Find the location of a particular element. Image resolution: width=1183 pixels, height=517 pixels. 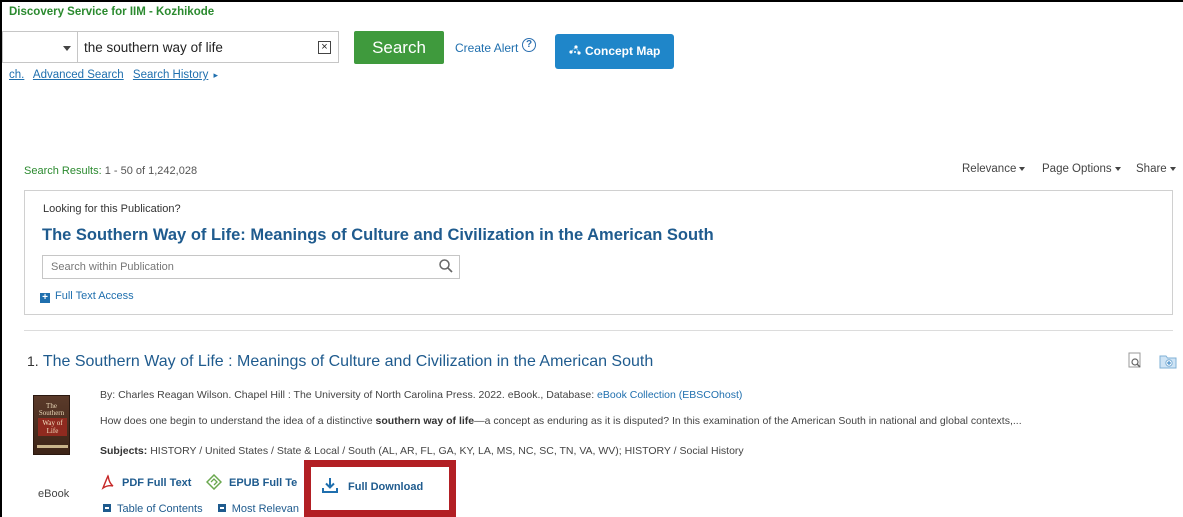

abstract-highlight: southern way of life is located at coordinates (425, 421).